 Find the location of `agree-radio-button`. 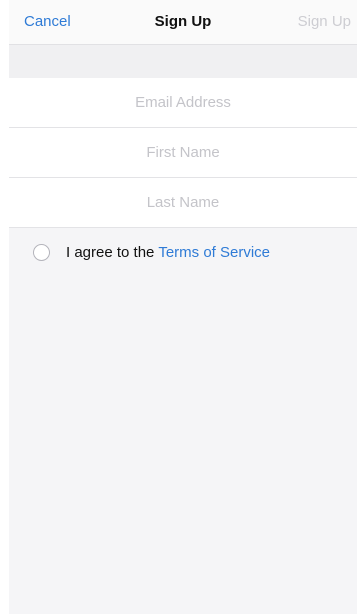

agree-radio-button is located at coordinates (41, 252).